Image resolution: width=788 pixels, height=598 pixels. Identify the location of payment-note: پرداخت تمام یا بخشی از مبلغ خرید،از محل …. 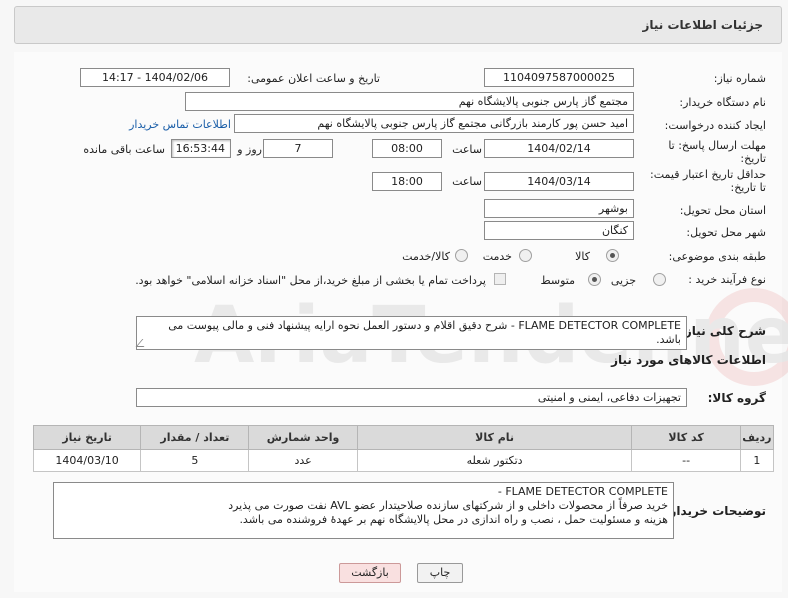
(310, 280).